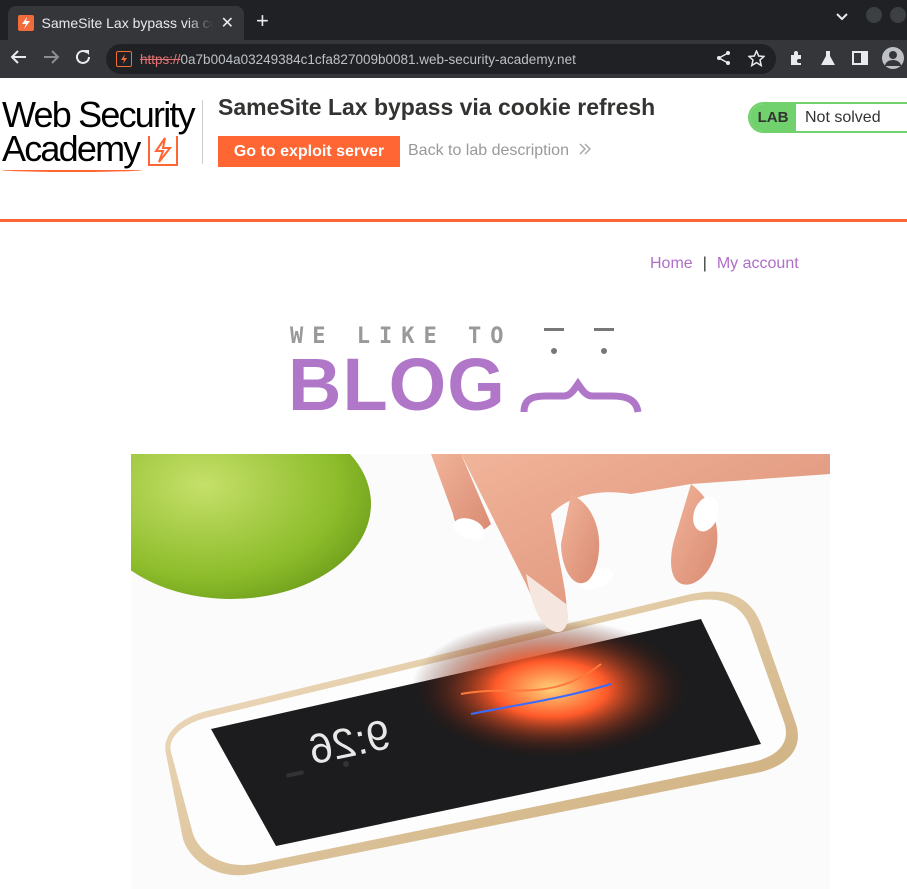 The image size is (907, 889). I want to click on lab-status-widget: LAB Not solved, so click(827, 117).